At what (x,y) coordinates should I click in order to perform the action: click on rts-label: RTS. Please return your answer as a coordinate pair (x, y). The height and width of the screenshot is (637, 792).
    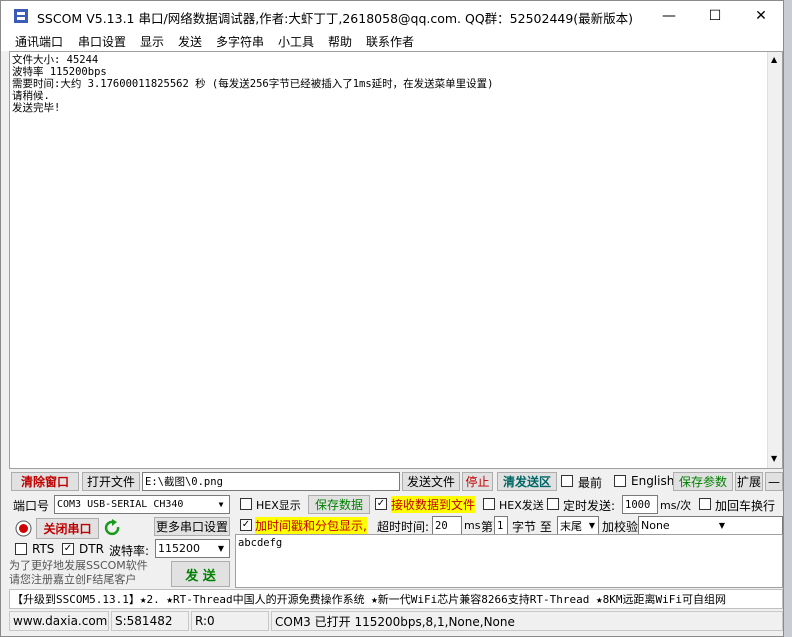
    Looking at the image, I should click on (43, 549).